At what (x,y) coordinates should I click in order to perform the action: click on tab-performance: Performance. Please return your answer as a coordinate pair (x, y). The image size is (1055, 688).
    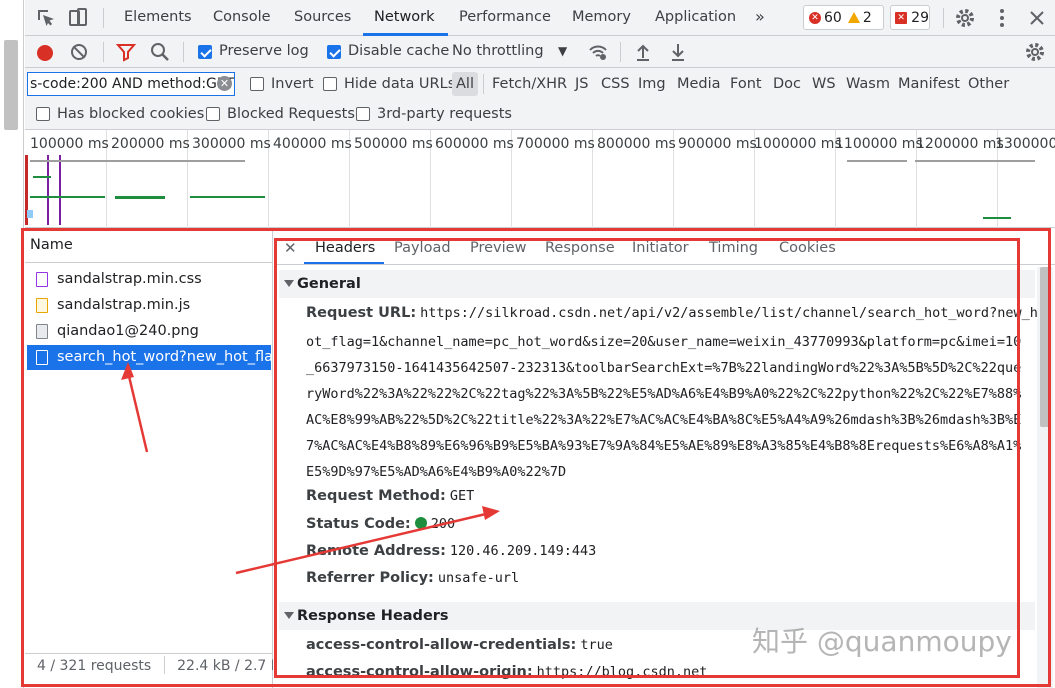
    Looking at the image, I should click on (505, 17).